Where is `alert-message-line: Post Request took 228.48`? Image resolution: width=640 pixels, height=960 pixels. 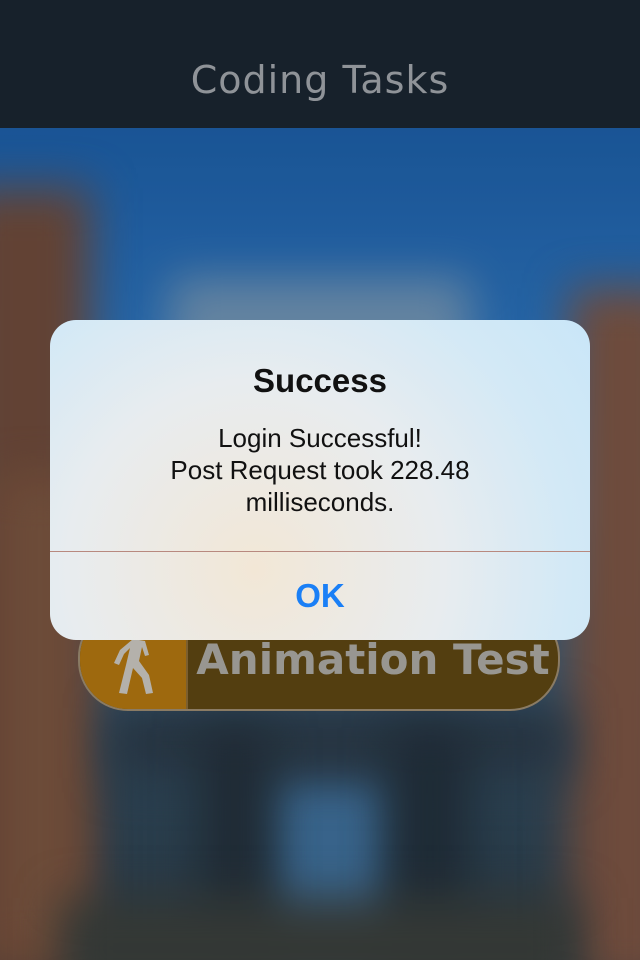 alert-message-line: Post Request took 228.48 is located at coordinates (320, 470).